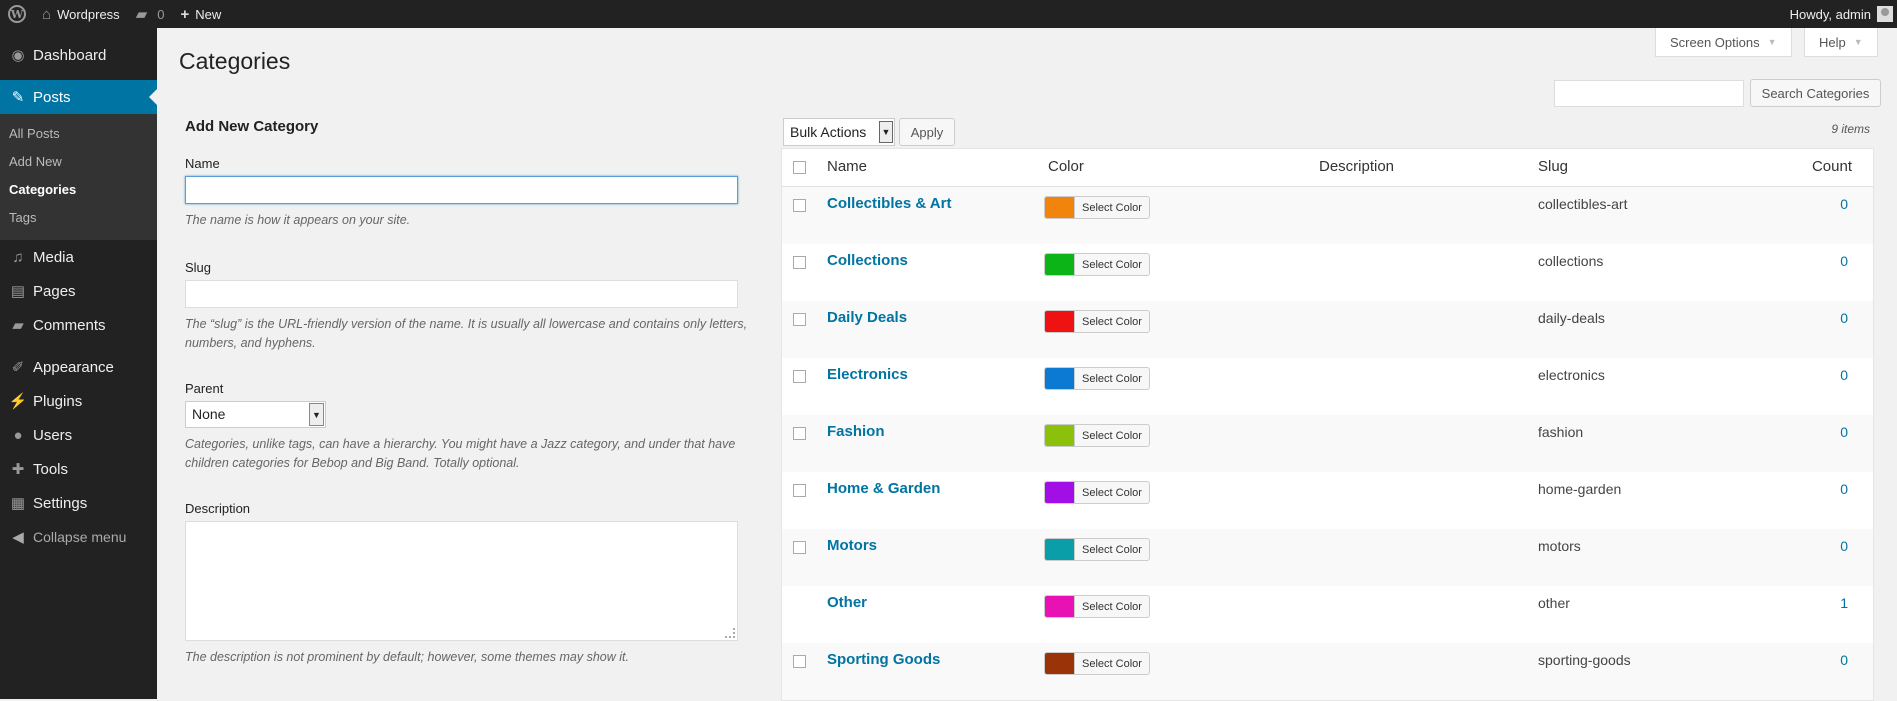 The width and height of the screenshot is (1897, 701). What do you see at coordinates (78, 55) in the screenshot?
I see `menu-dashboard: ◉ Dashboard` at bounding box center [78, 55].